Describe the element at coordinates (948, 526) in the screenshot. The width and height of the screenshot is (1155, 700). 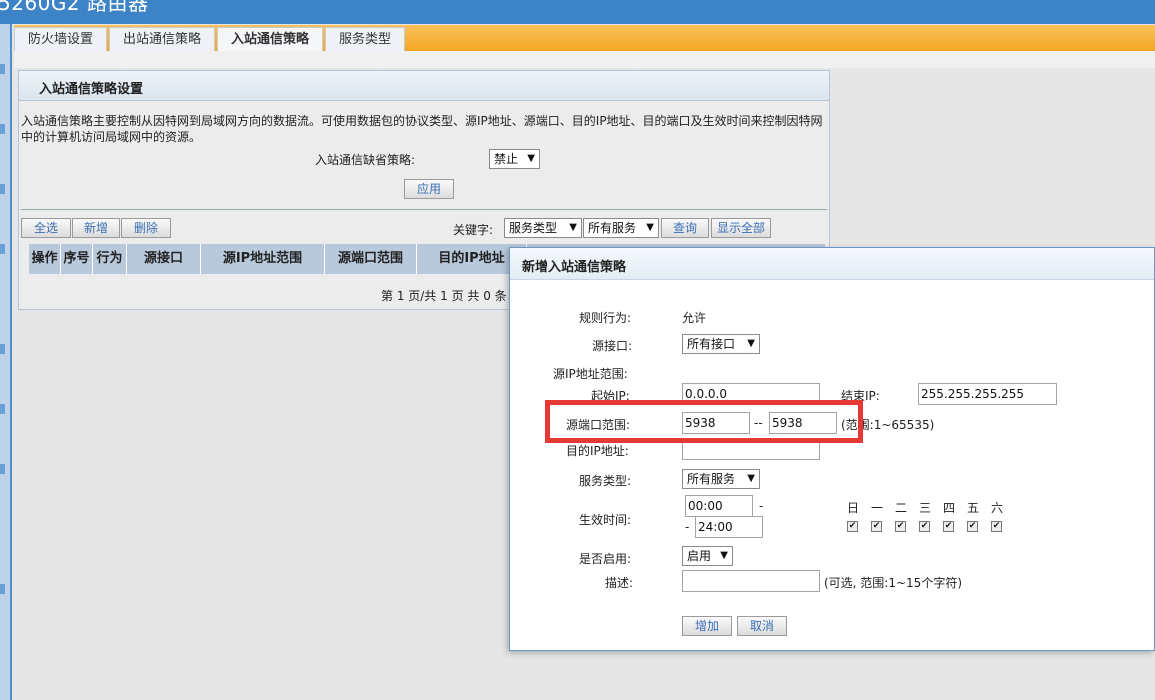
I see `weekday-checkbox-thu: ✔` at that location.